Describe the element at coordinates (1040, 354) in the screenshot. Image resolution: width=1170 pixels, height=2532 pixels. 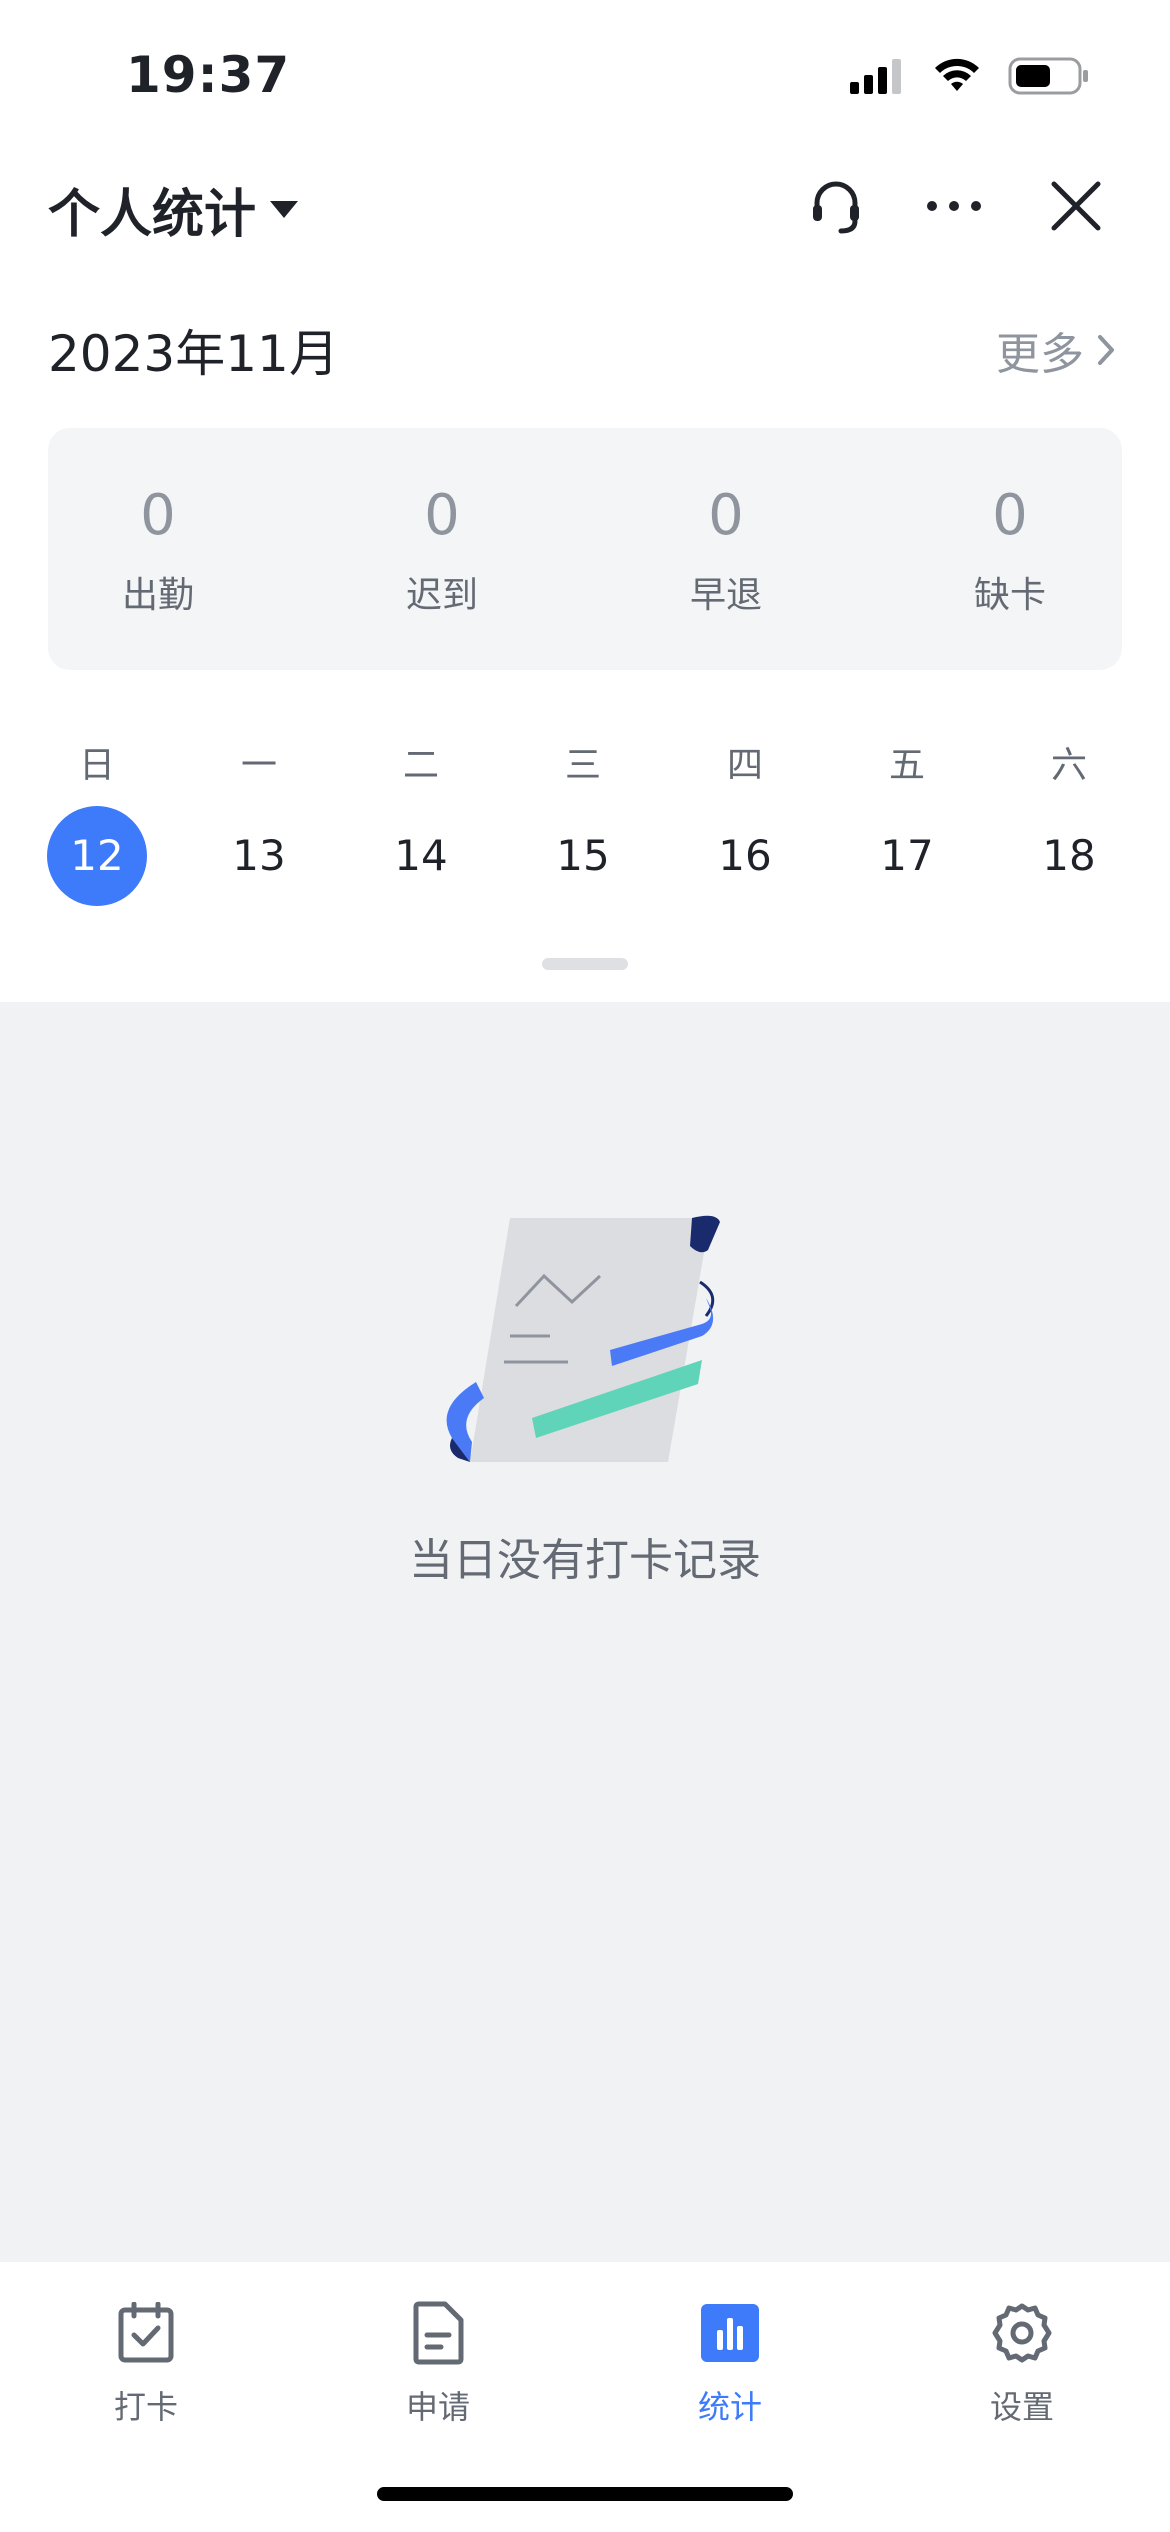
I see `more-label: 更多` at that location.